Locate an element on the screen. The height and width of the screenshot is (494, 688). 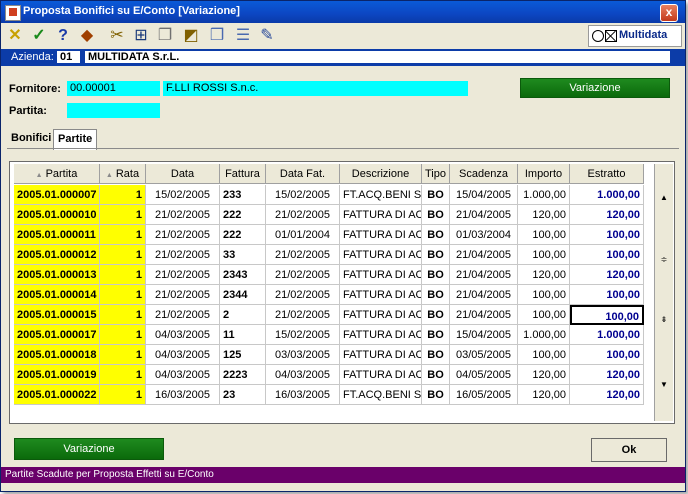
cell-data-fat: 03/03/2005 is located at coordinates (303, 355).